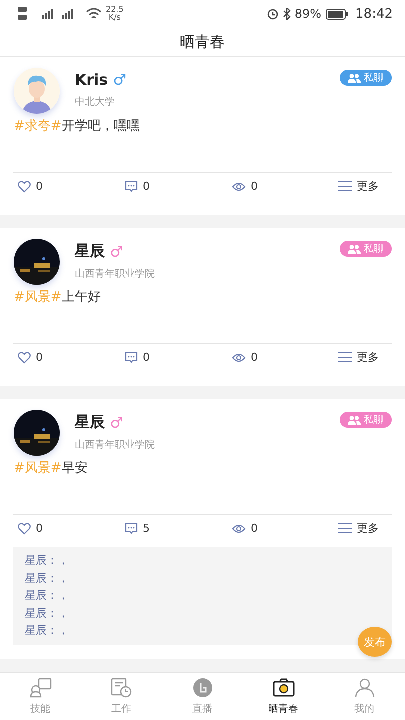  Describe the element at coordinates (203, 688) in the screenshot. I see `live-icon` at that location.